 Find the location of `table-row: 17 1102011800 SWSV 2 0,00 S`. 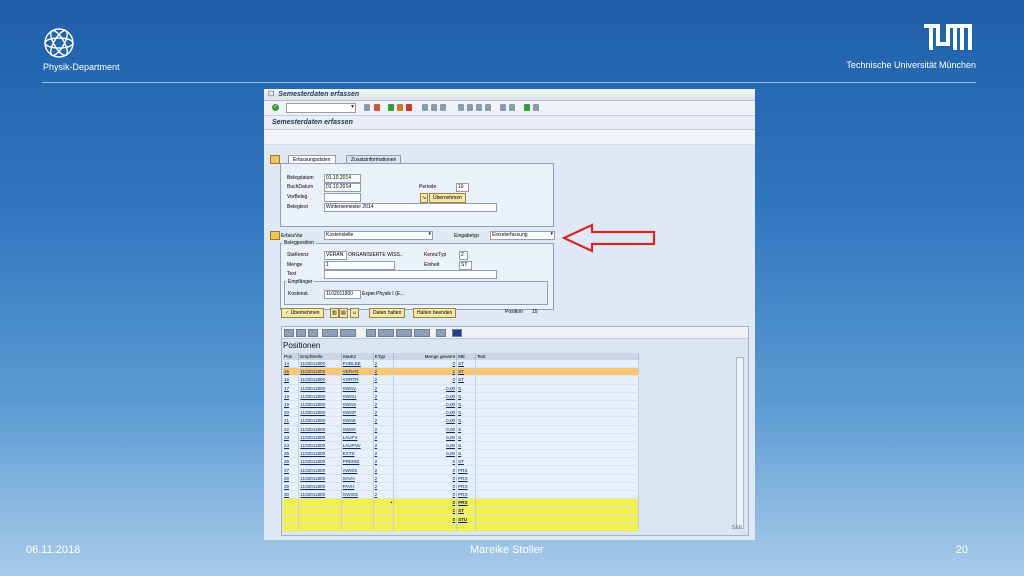

table-row: 17 1102011800 SWSV 2 0,00 S is located at coordinates (461, 388).